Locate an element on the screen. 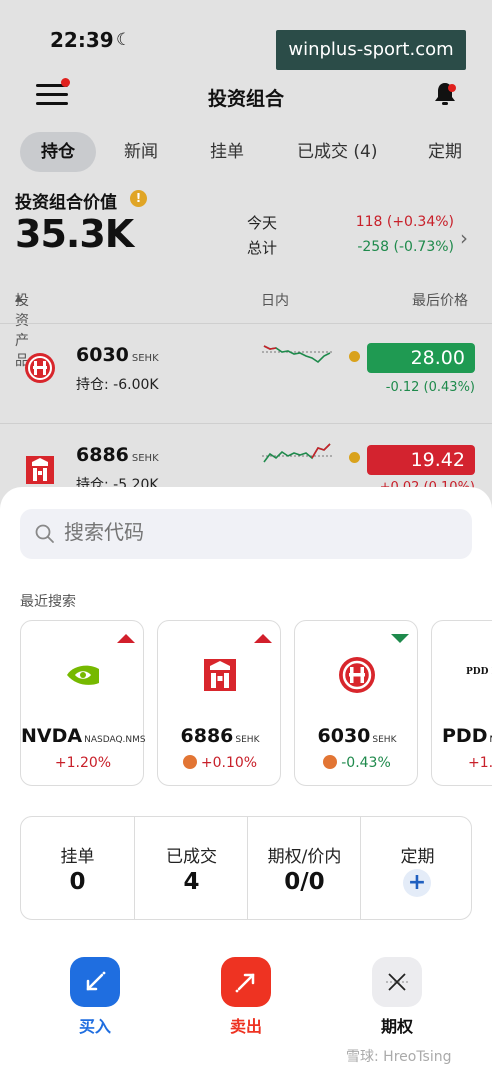 The height and width of the screenshot is (1071, 492). page-title: 投资组合 is located at coordinates (245, 99).